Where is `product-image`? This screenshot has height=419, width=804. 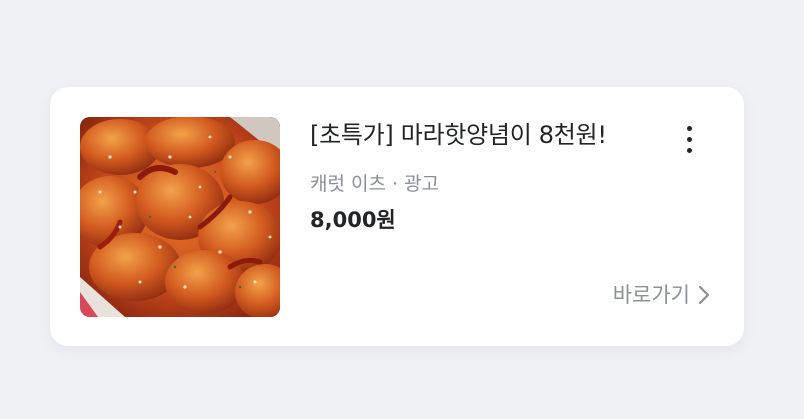 product-image is located at coordinates (180, 217).